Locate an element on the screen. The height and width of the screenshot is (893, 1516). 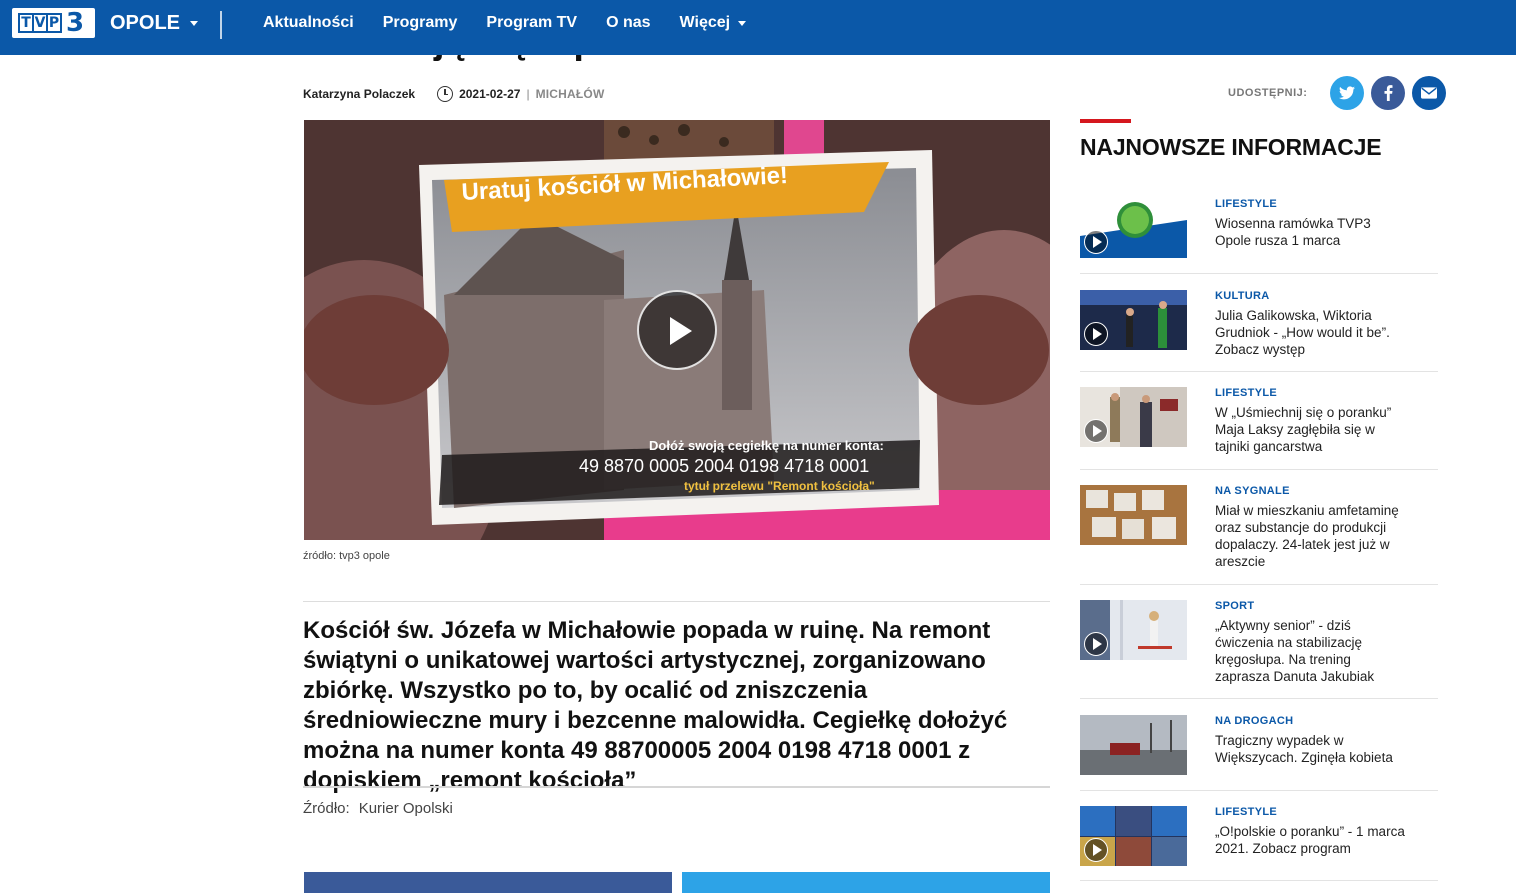
video-caption: źródło: tvp3 opole is located at coordinates (346, 556).